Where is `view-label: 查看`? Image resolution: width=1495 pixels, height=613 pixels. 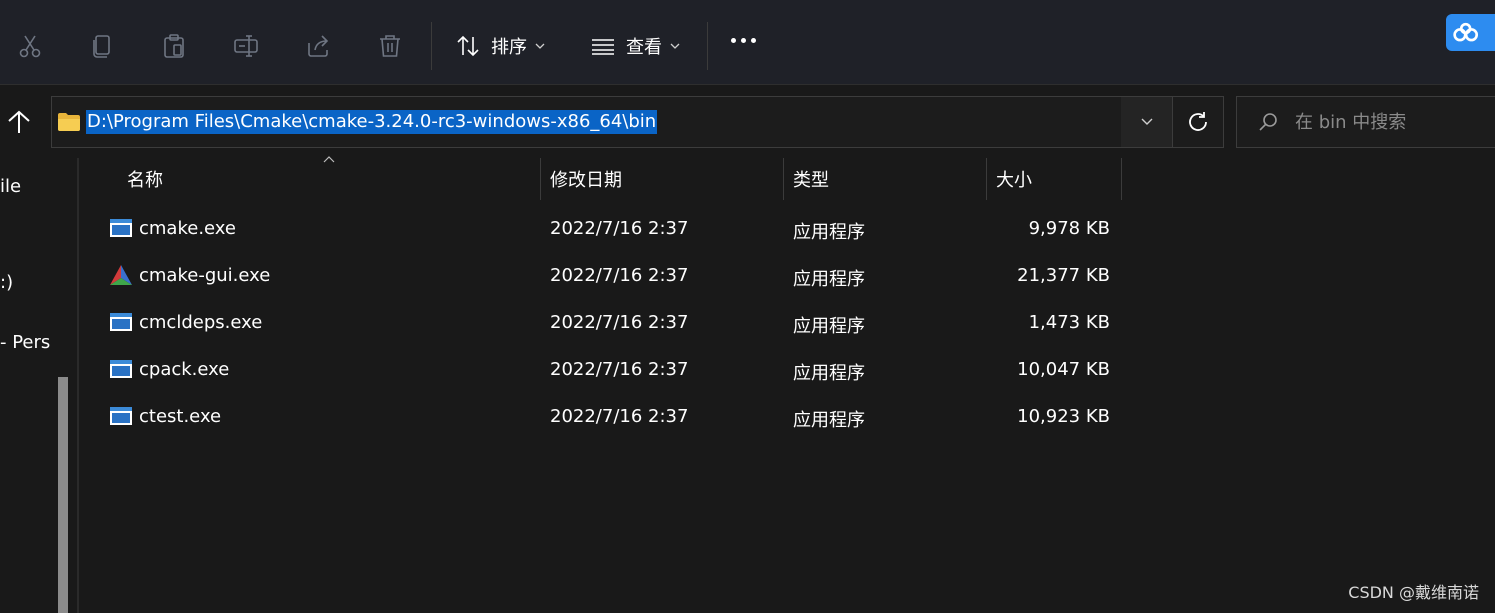 view-label: 查看 is located at coordinates (644, 47).